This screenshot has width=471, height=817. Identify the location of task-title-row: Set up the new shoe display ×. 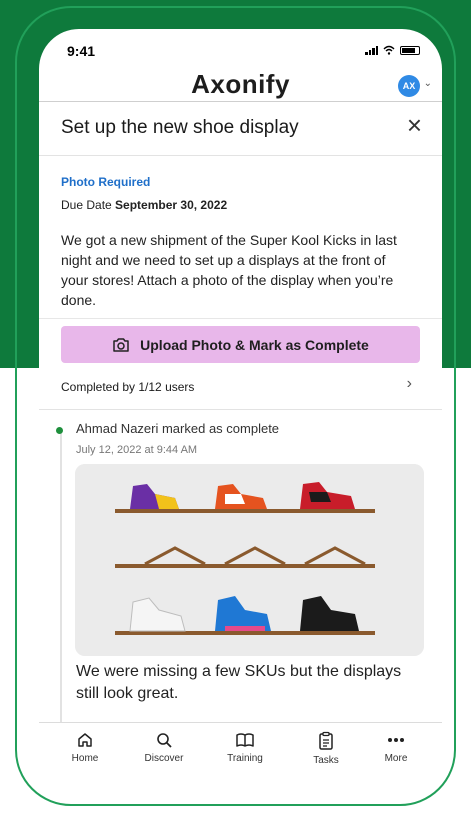
(240, 129).